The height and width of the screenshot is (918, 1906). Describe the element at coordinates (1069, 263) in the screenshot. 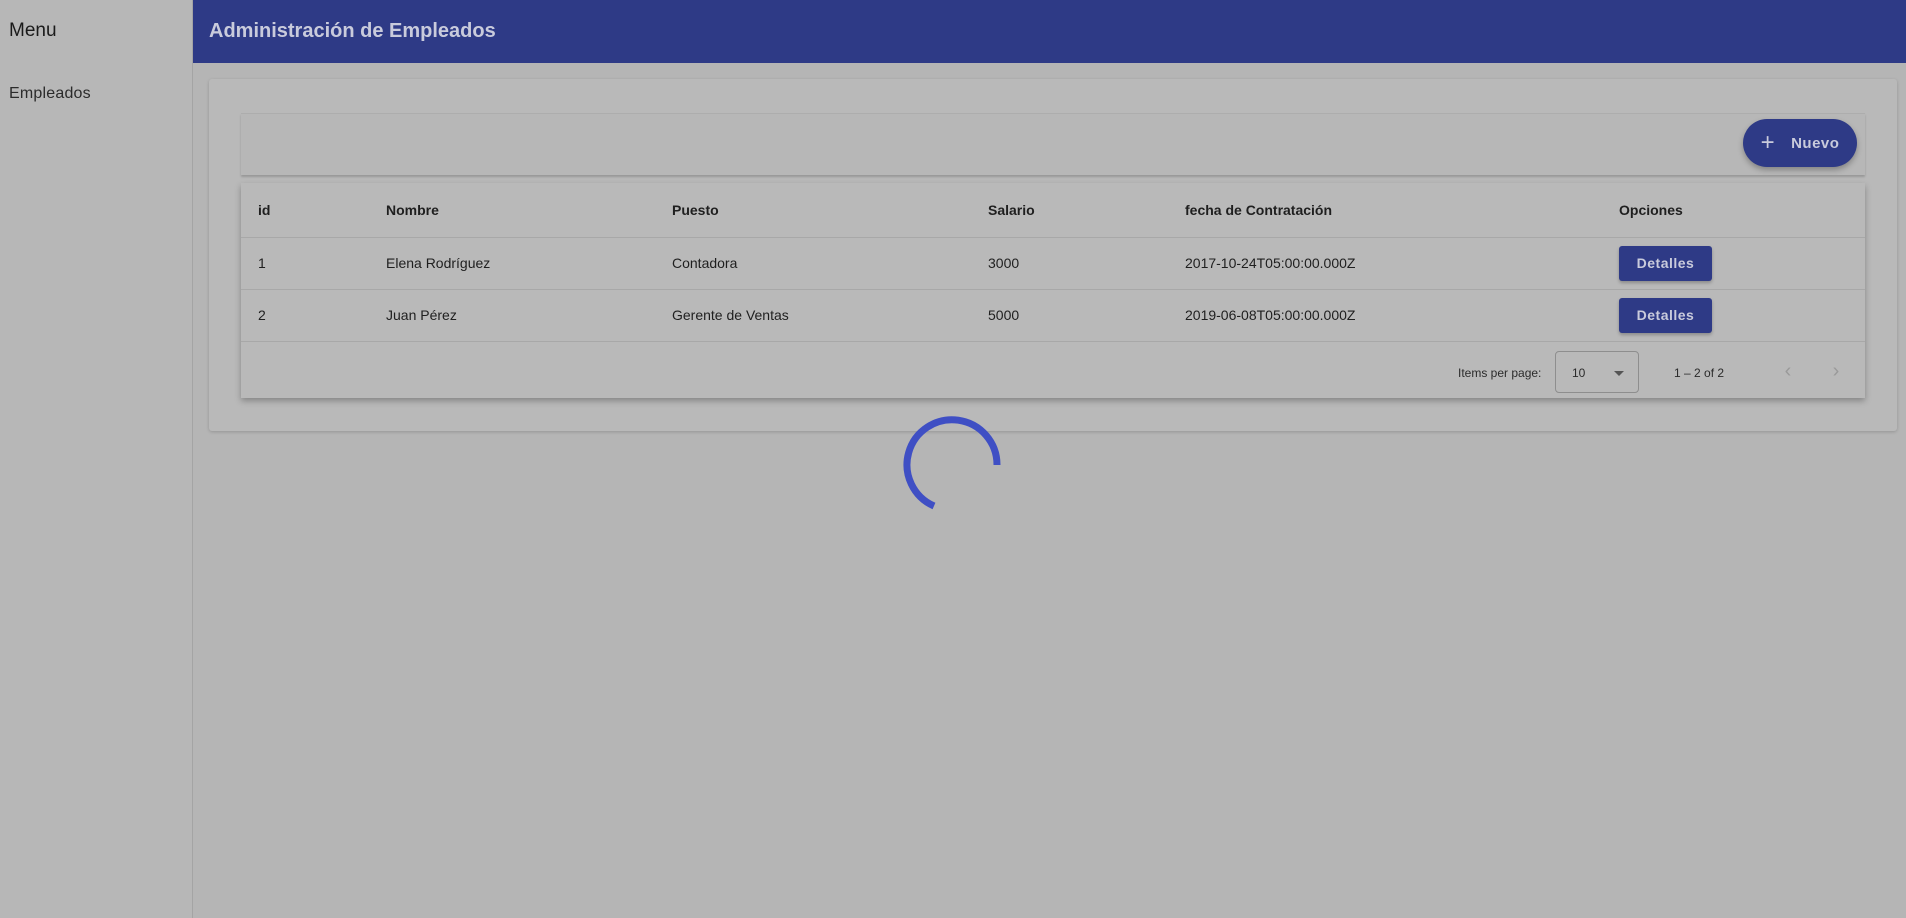

I see `cell-salario: 3000` at that location.